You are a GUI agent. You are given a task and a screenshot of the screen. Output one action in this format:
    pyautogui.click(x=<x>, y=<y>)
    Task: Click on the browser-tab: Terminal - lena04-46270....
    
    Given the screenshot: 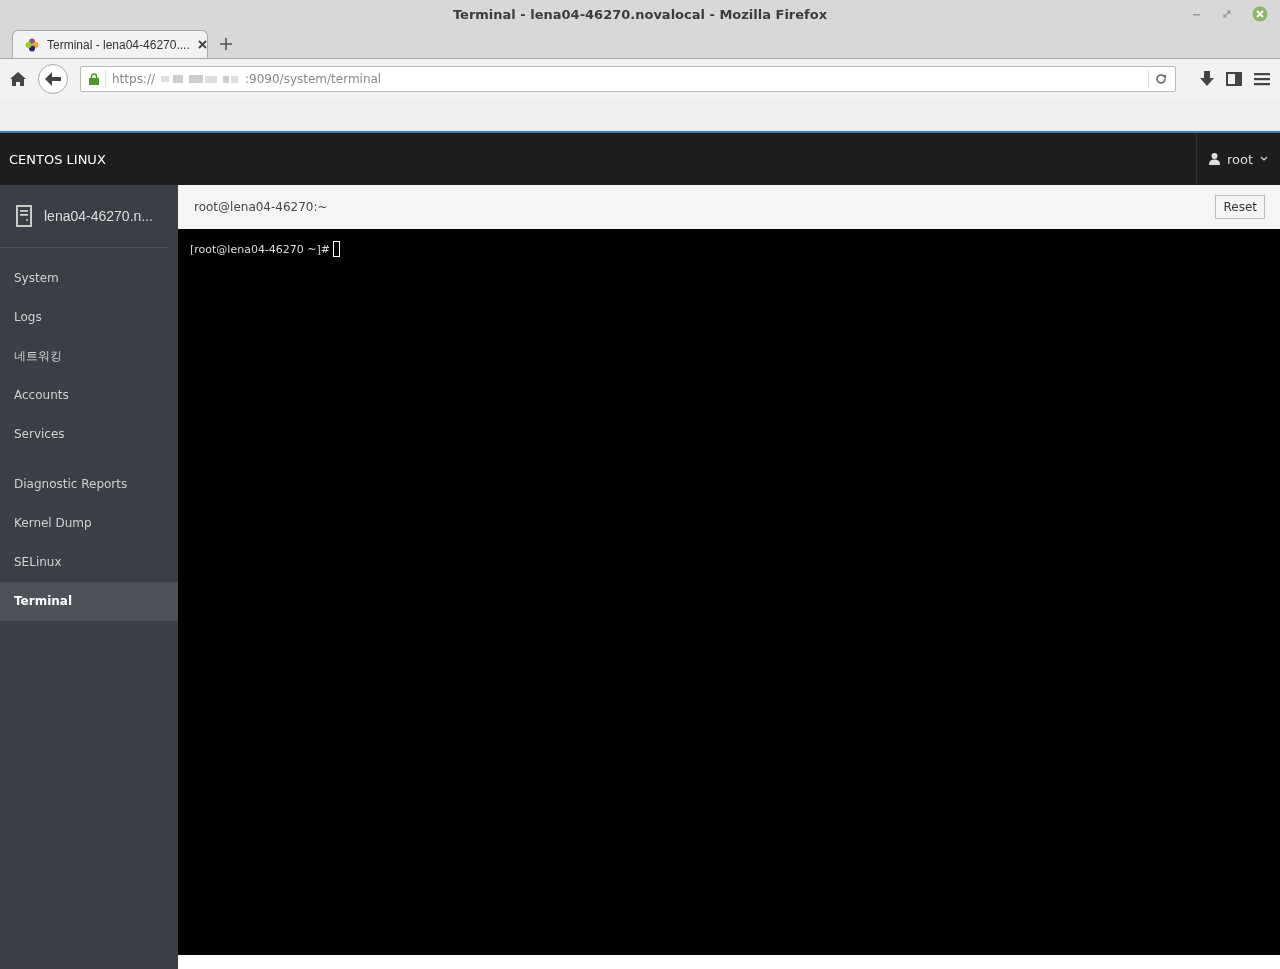 What is the action you would take?
    pyautogui.click(x=110, y=44)
    